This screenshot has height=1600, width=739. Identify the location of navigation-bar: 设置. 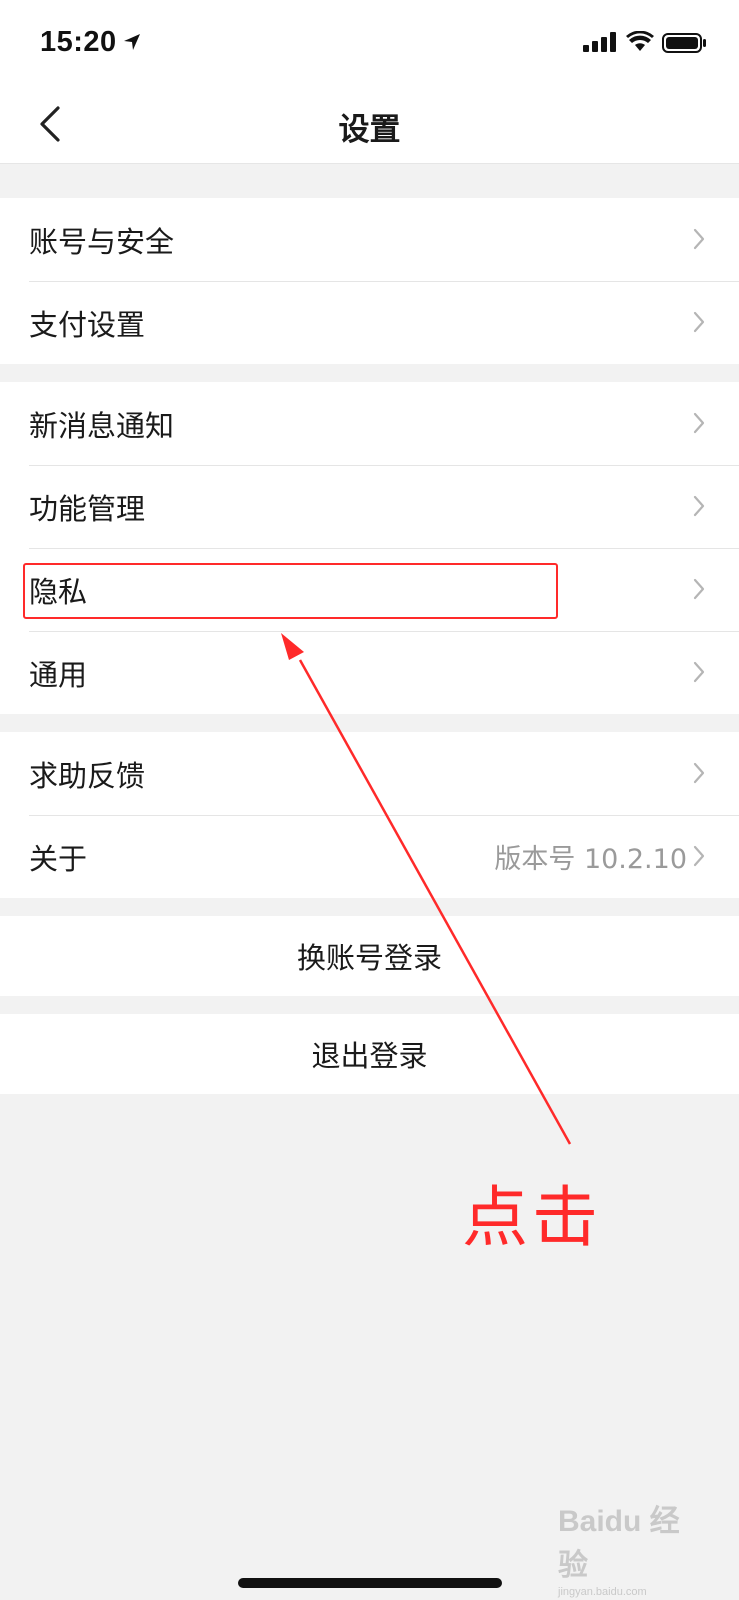
(369, 124).